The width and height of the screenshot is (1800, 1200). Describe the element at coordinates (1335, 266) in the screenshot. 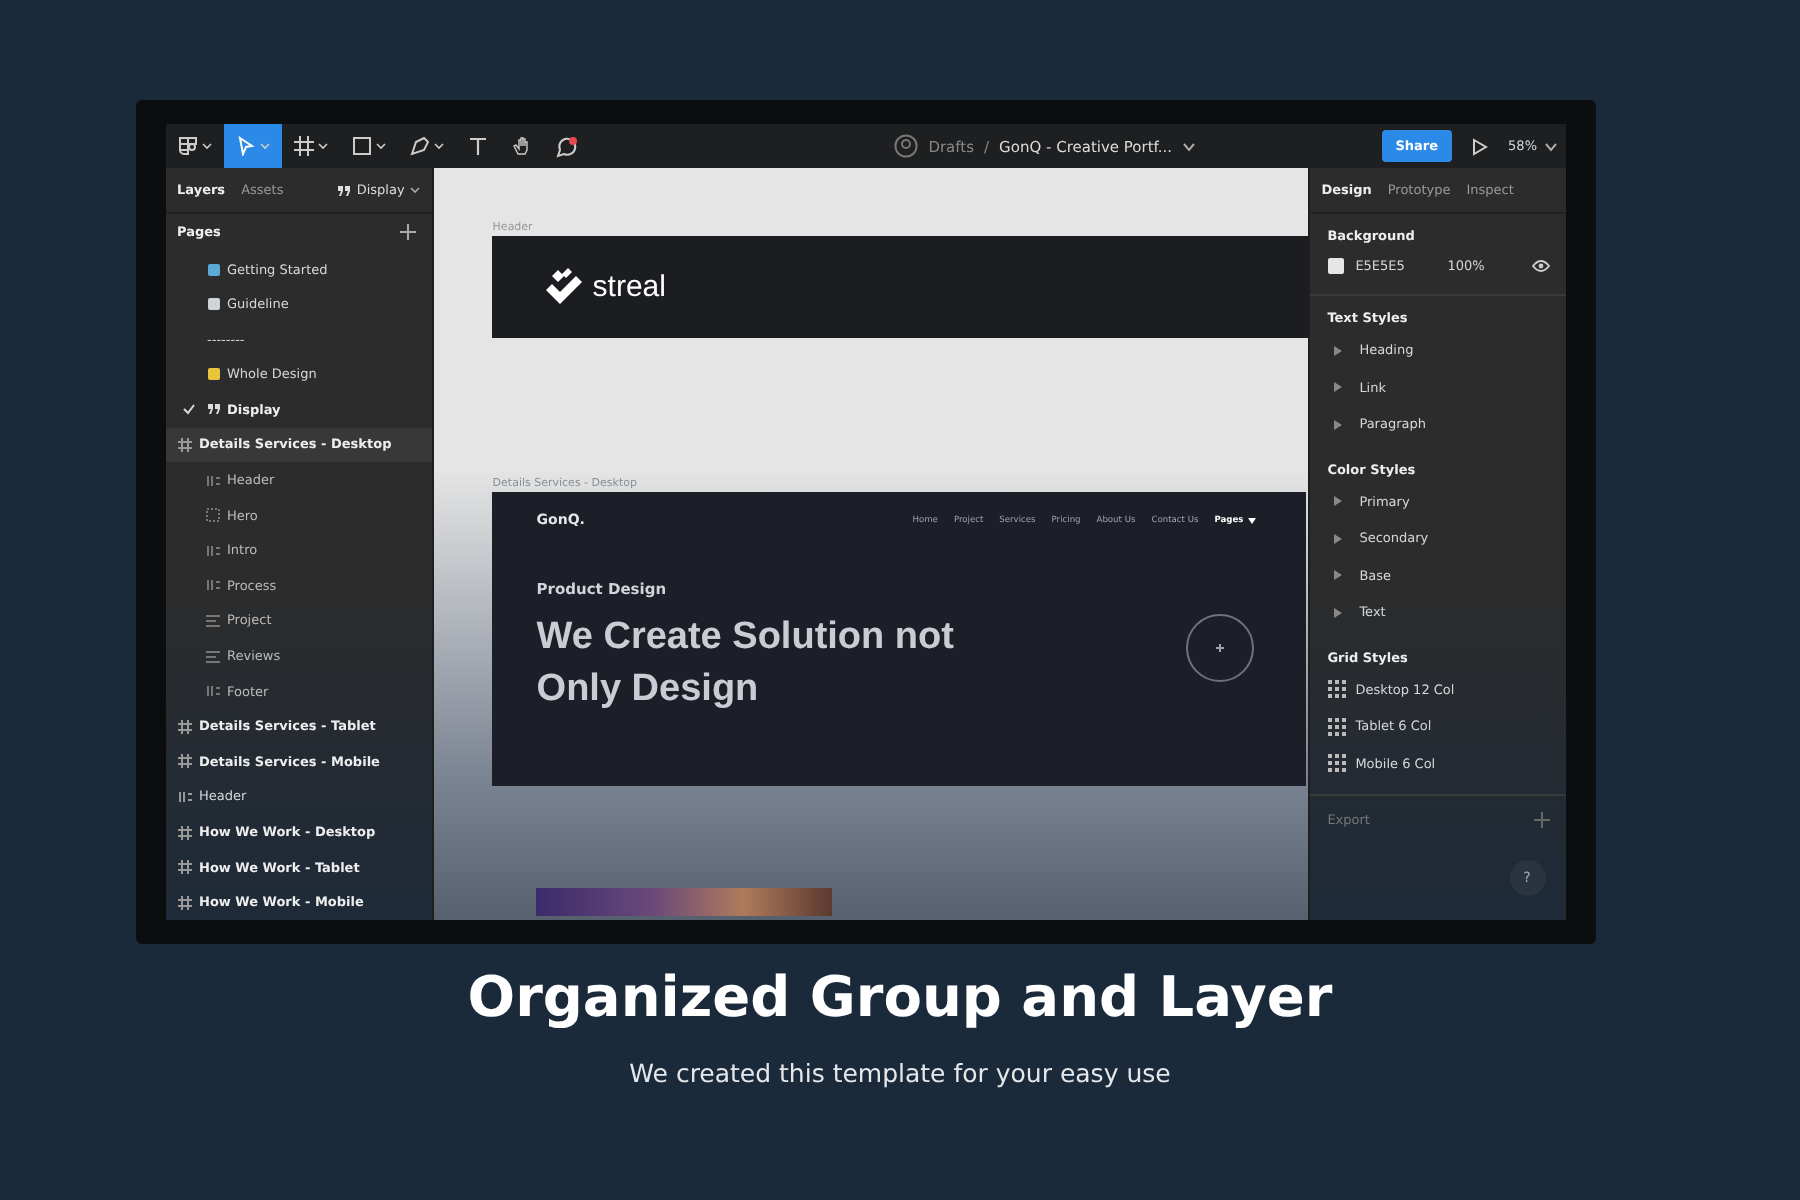

I see `color-swatch` at that location.